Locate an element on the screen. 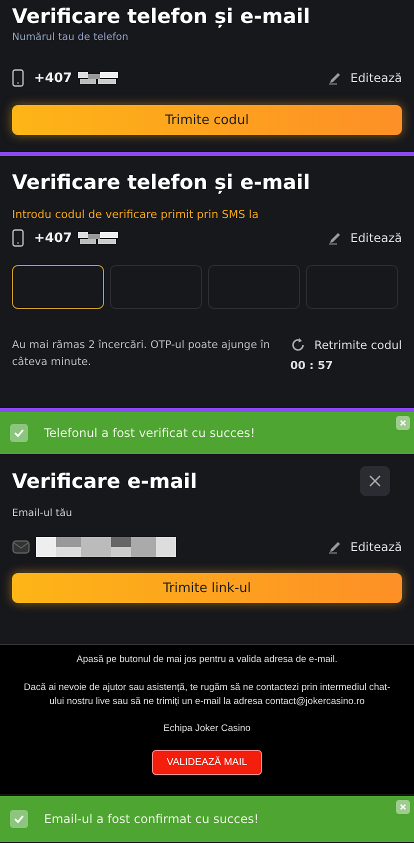 The height and width of the screenshot is (843, 414). email-paragraph: Apasă pe butonul de mai jos pentru a valida adresa de e-mail. is located at coordinates (207, 660).